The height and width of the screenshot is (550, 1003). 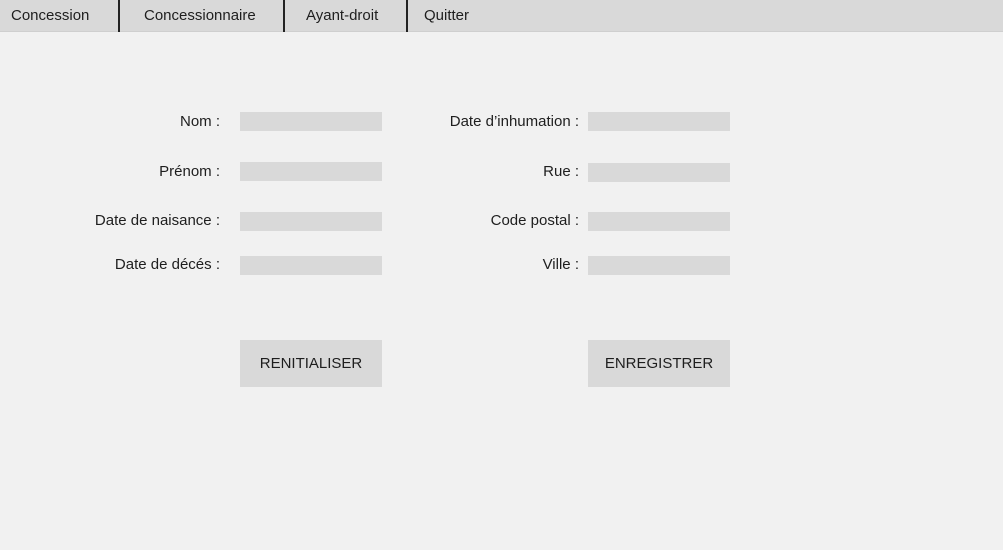 What do you see at coordinates (189, 171) in the screenshot?
I see `prenom-label: Prénom :` at bounding box center [189, 171].